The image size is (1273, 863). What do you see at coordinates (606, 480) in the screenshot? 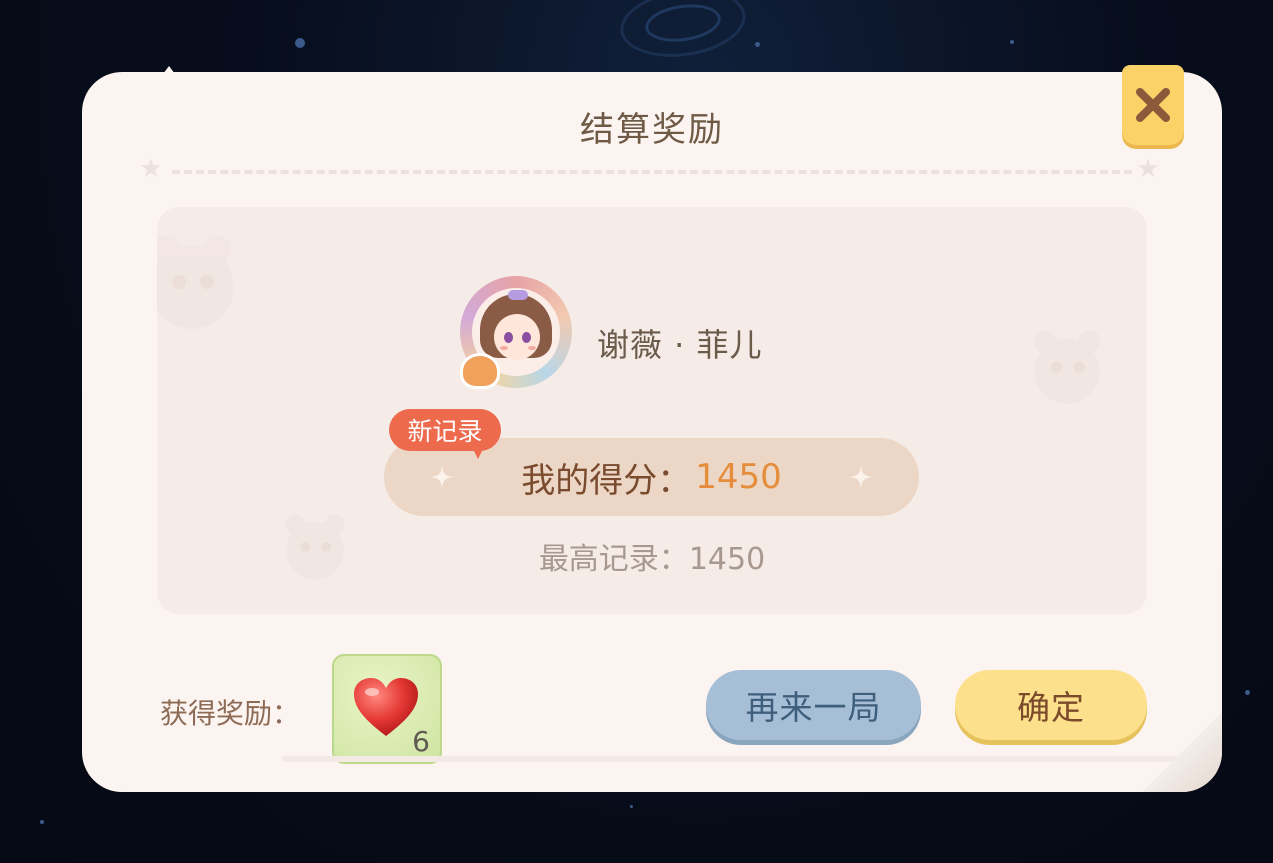
I see `score-label: 我的得分：` at bounding box center [606, 480].